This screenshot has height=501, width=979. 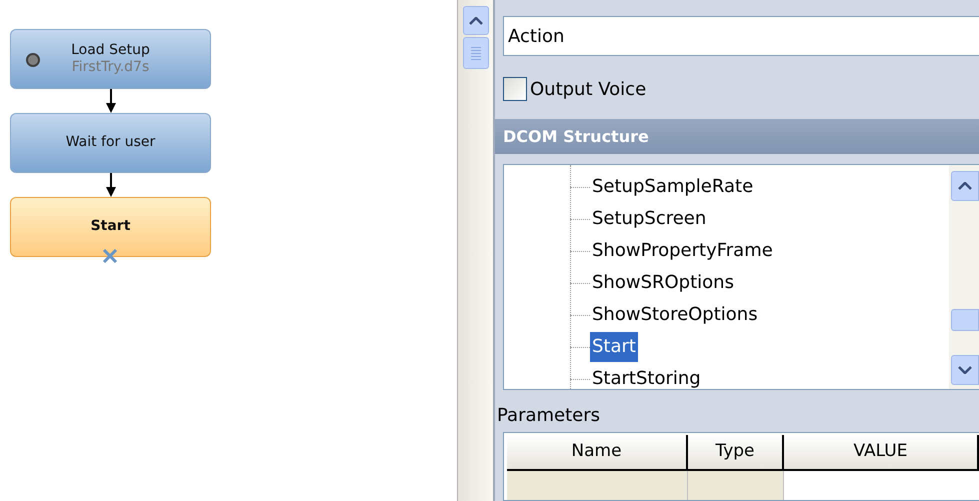 I want to click on column-header: Type, so click(x=736, y=452).